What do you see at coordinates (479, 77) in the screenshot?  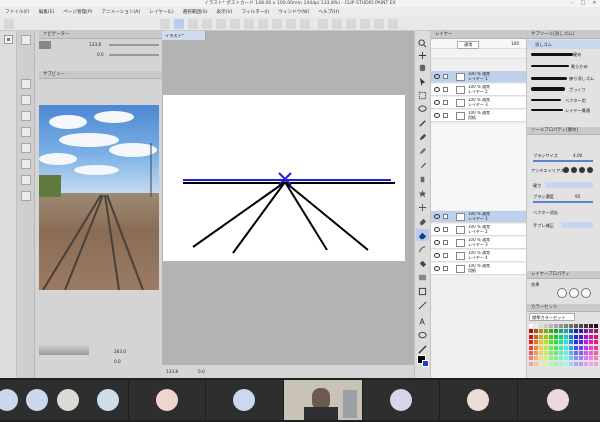 I see `layer-row: 100 % 通常 レイヤー 1` at bounding box center [479, 77].